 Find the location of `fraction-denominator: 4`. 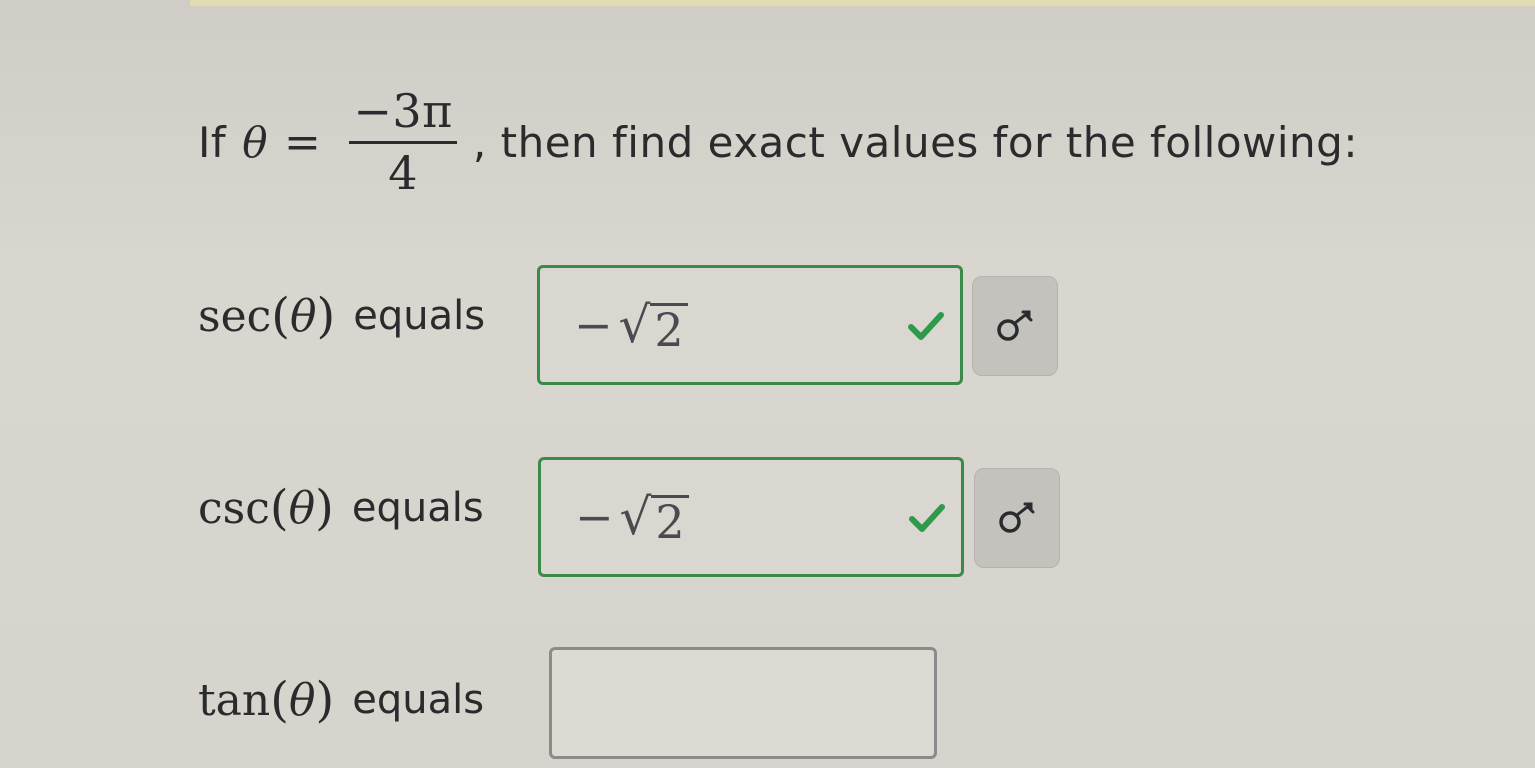

fraction-denominator: 4 is located at coordinates (403, 172).